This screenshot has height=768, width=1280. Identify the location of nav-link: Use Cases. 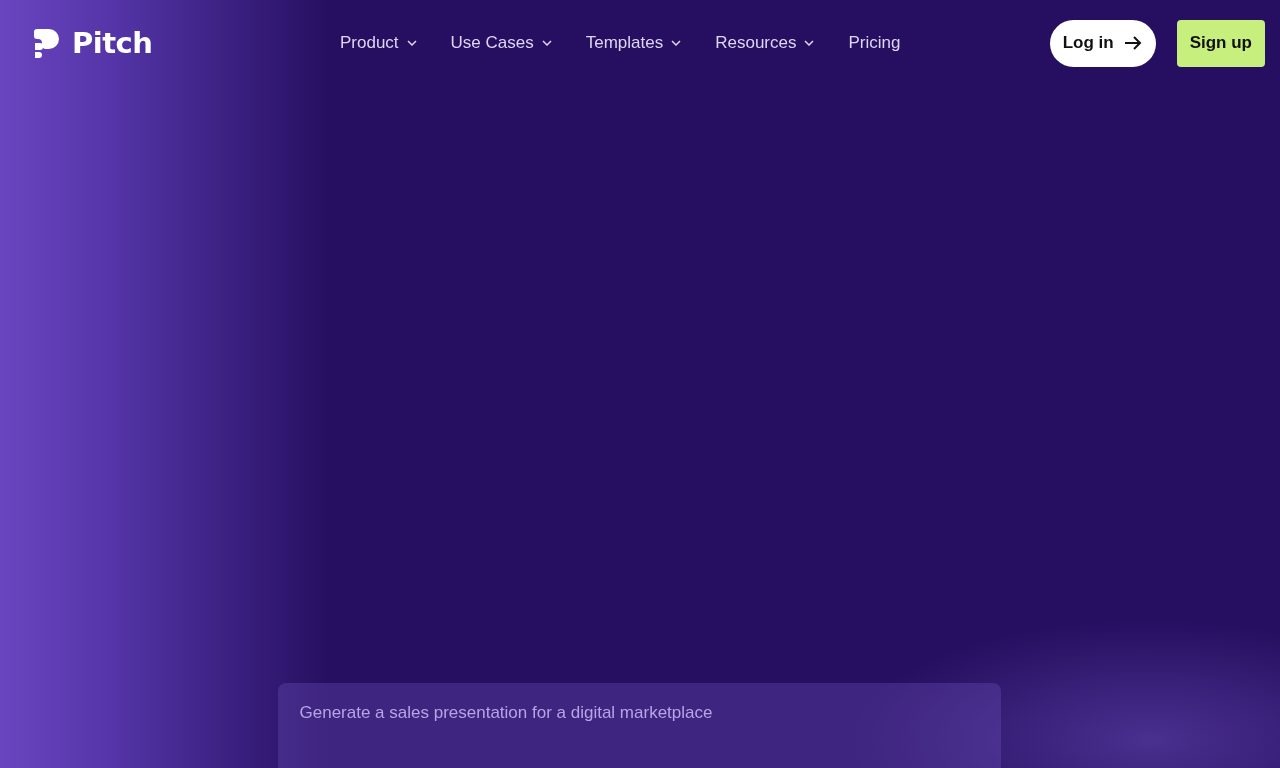
(501, 43).